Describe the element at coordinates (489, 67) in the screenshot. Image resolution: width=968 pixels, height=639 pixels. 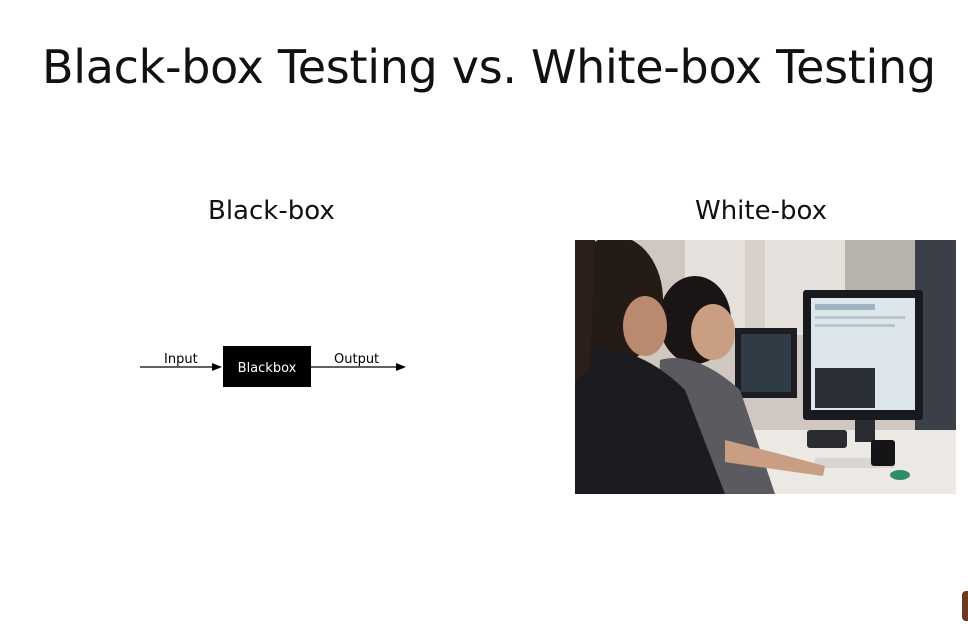
I see `slide-title: Black-box Testing vs. White-box Testing` at that location.